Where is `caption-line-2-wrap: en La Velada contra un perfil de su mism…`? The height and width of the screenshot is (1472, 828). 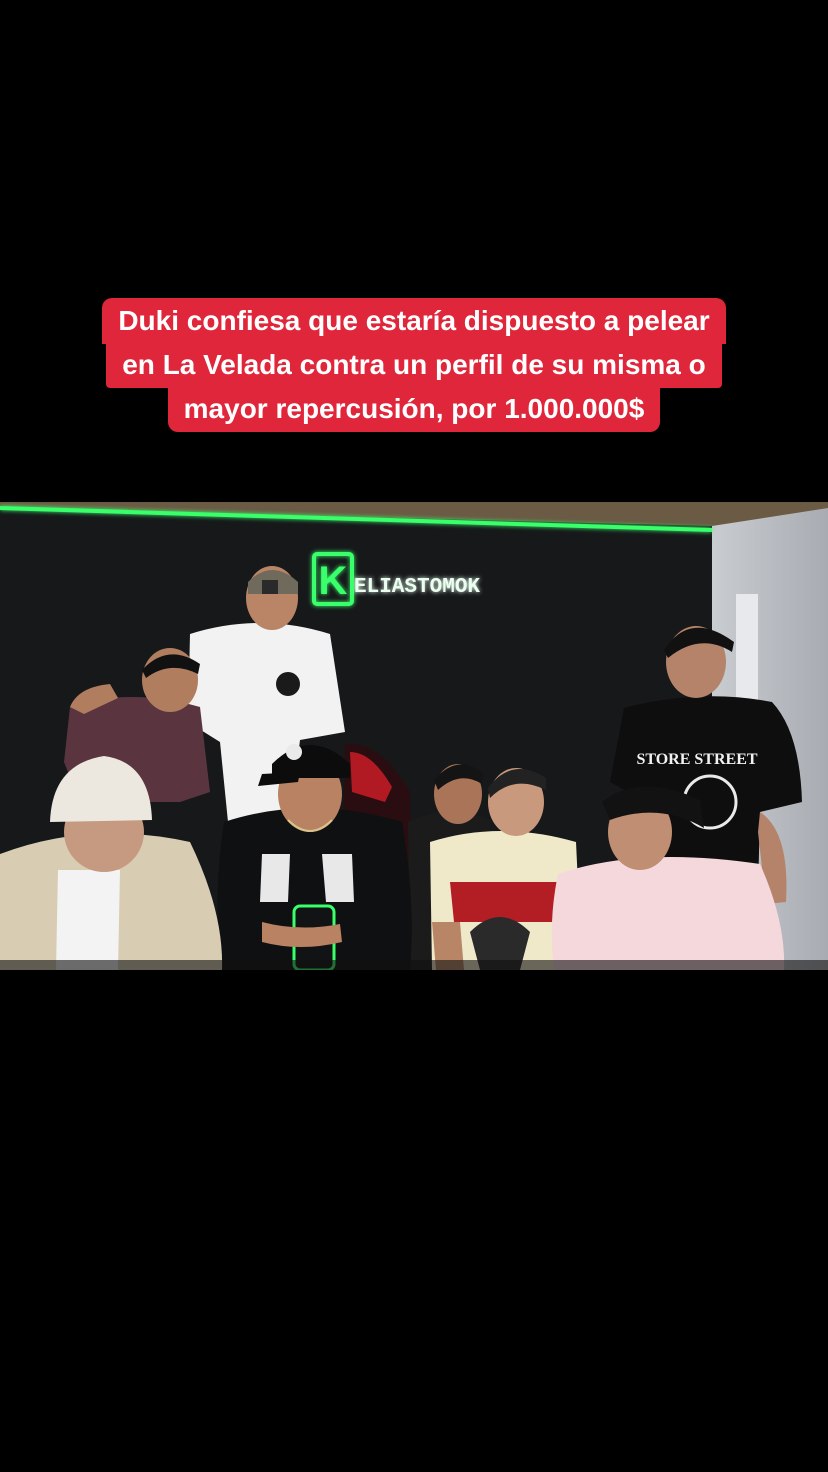
caption-line-2-wrap: en La Velada contra un perfil de su mism… is located at coordinates (414, 365).